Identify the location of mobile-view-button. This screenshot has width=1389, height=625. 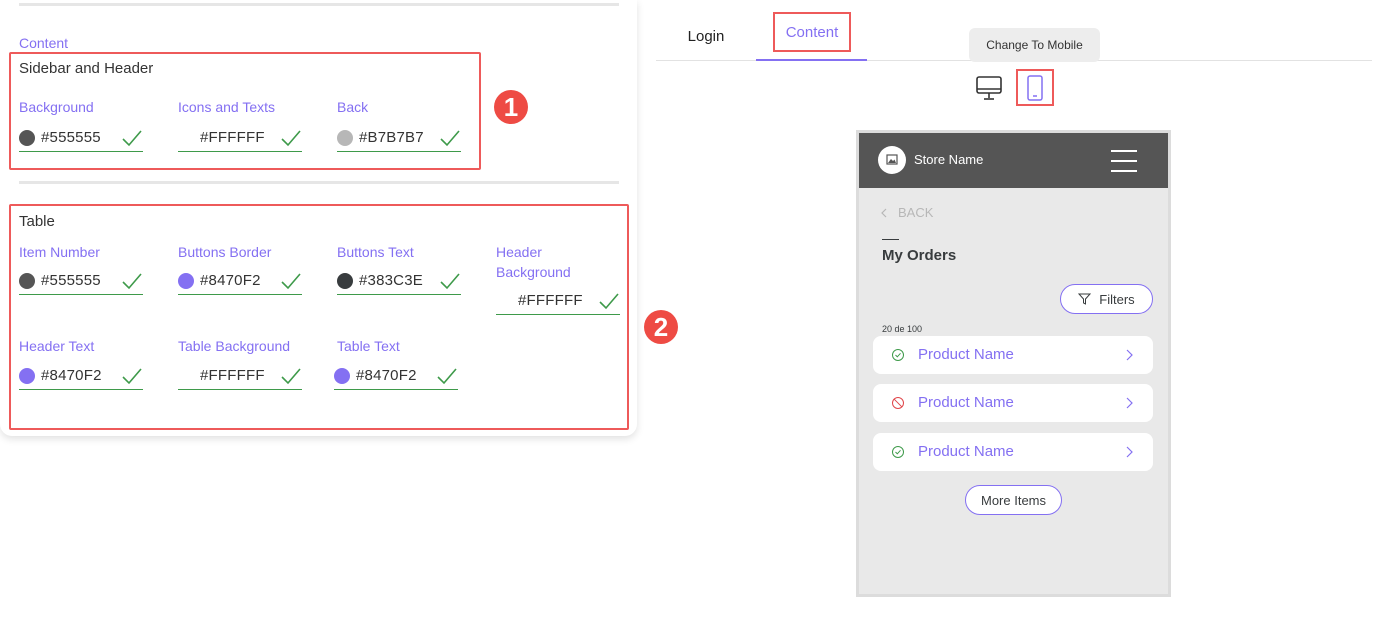
(1035, 87).